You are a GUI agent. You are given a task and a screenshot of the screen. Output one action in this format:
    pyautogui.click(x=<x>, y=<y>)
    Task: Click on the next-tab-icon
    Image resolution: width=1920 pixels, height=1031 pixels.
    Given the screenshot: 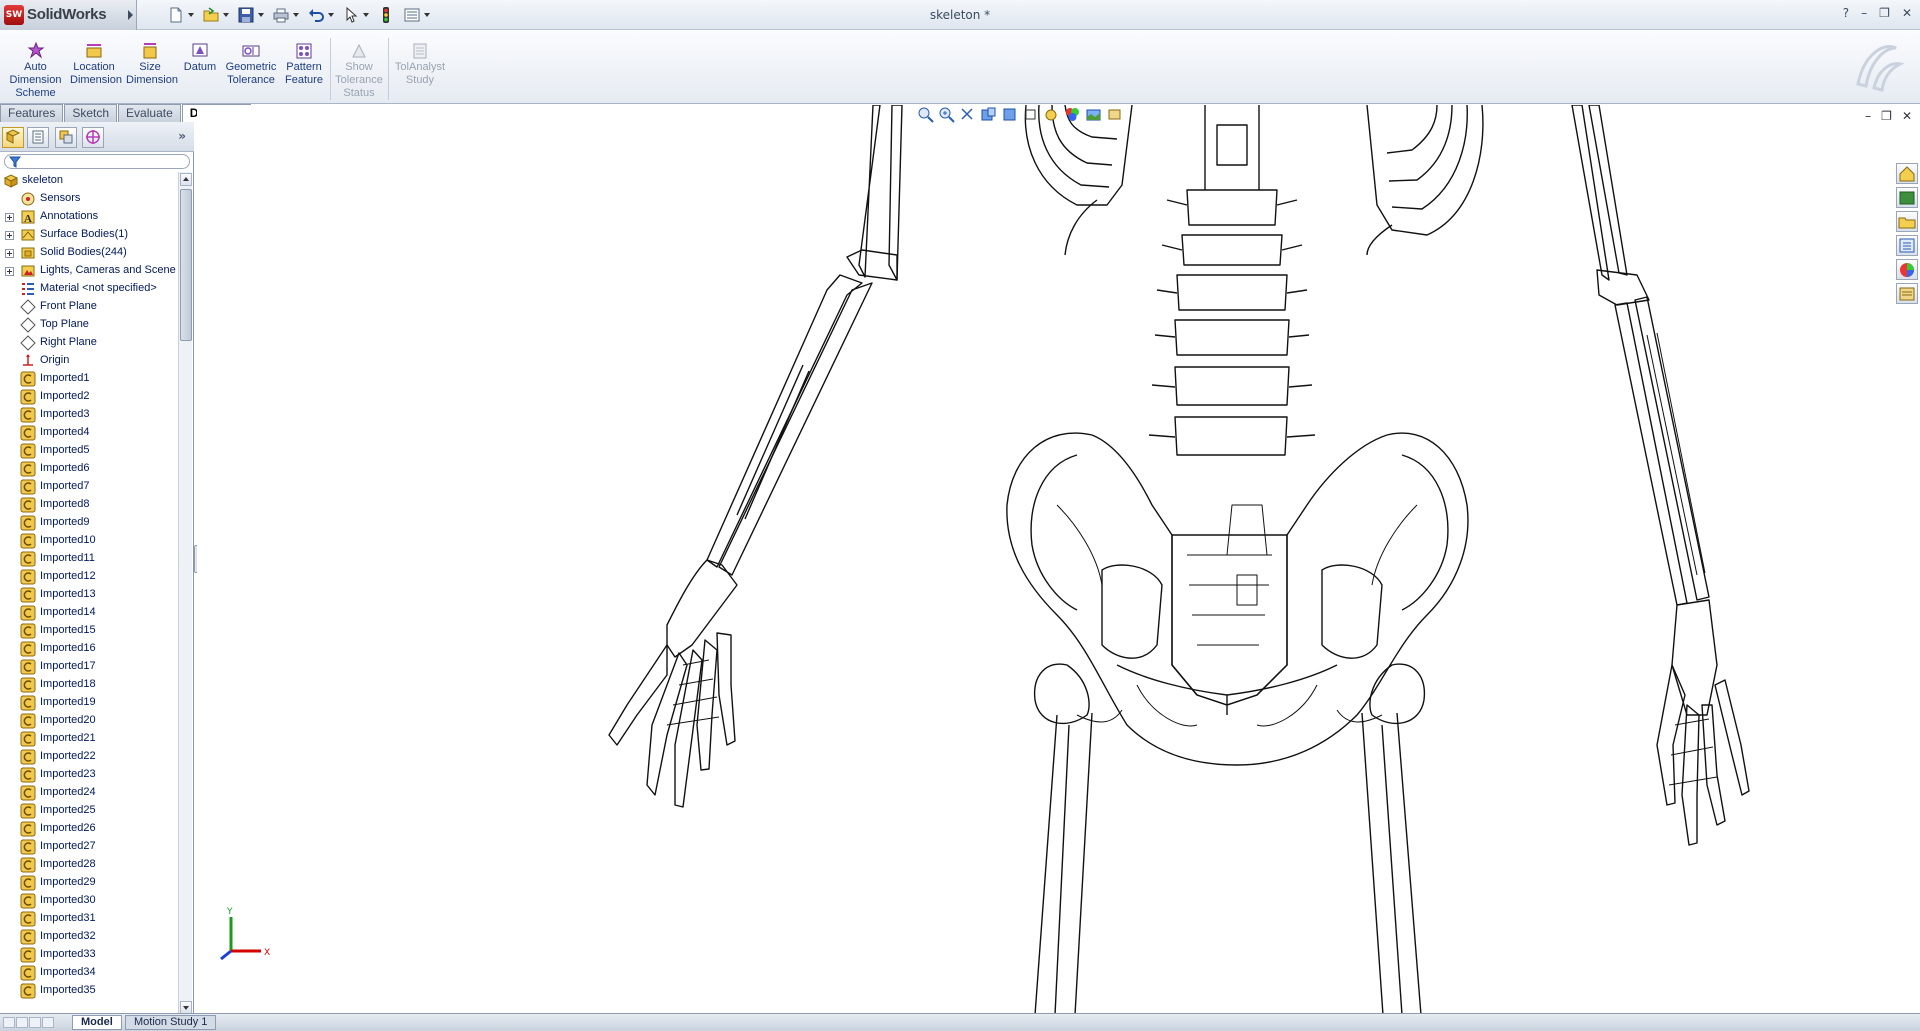 What is the action you would take?
    pyautogui.click(x=35, y=1022)
    